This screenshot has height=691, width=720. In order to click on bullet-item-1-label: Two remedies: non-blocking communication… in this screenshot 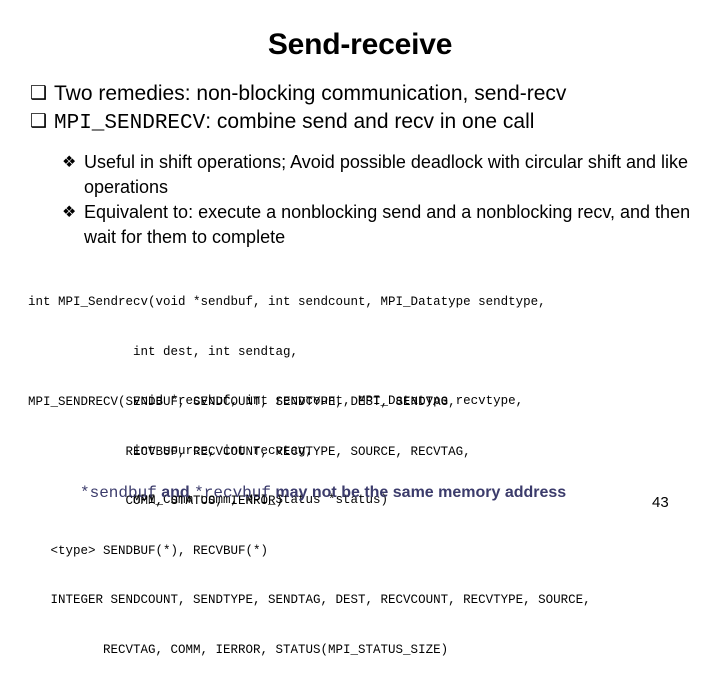, I will do `click(310, 93)`.